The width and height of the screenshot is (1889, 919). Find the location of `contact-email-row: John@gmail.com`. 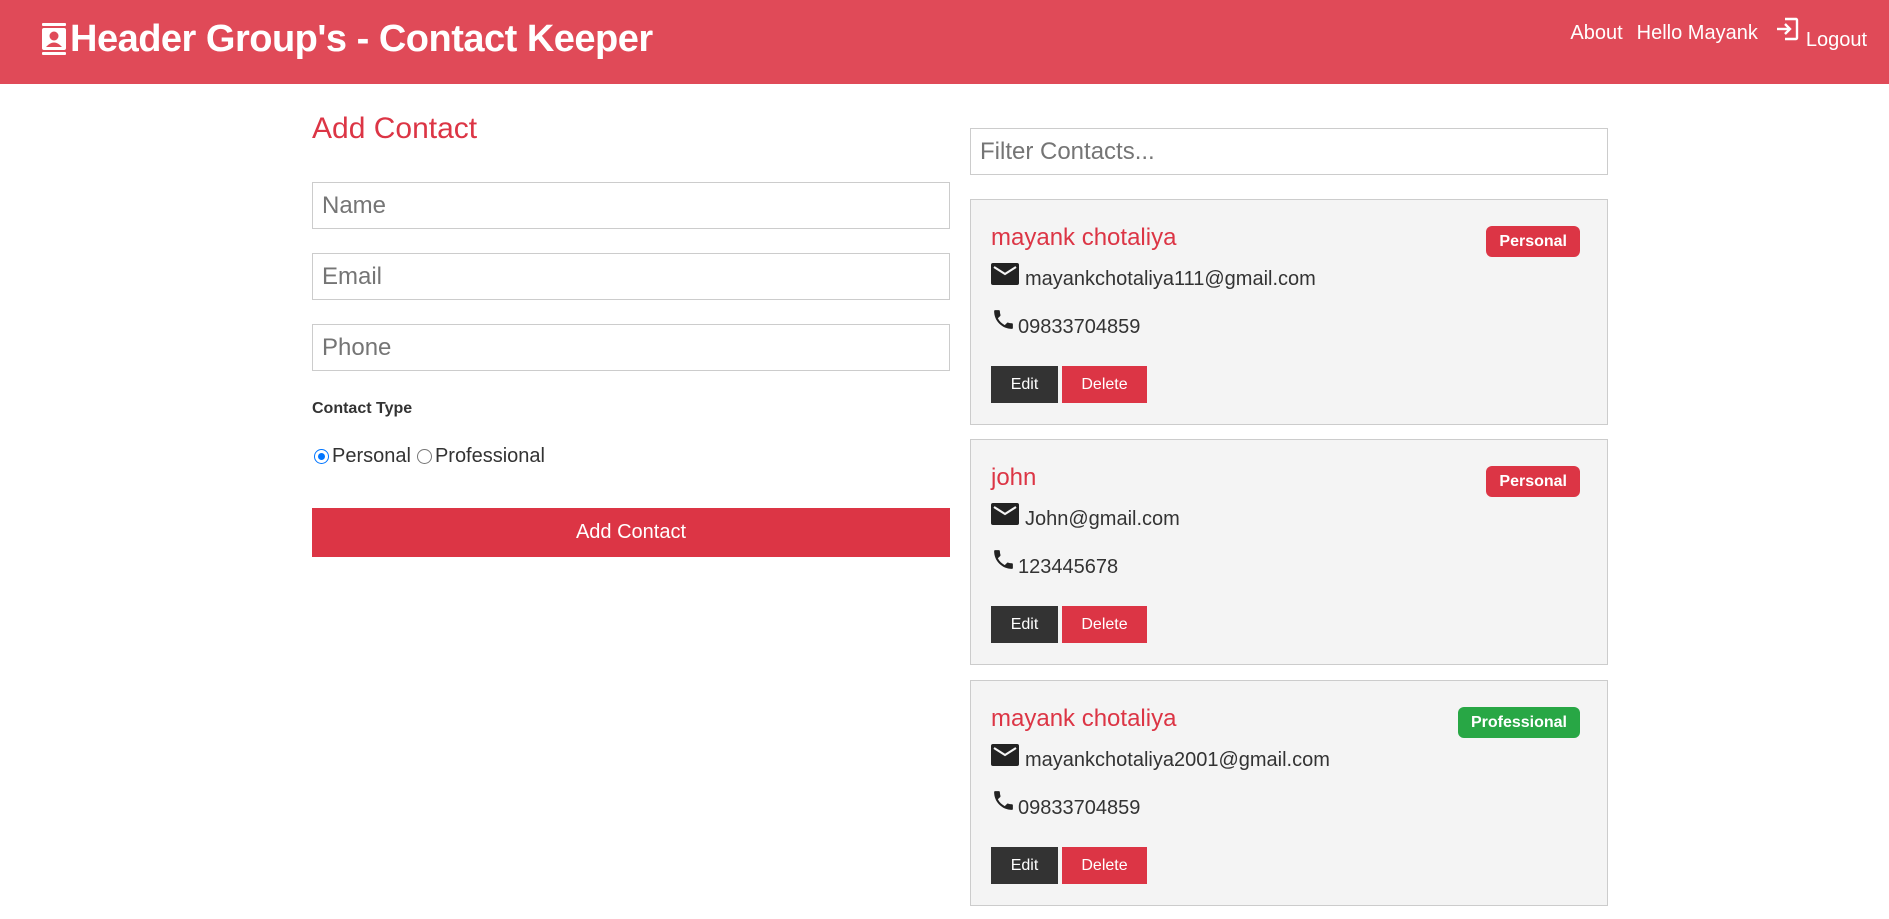

contact-email-row: John@gmail.com is located at coordinates (1085, 517).